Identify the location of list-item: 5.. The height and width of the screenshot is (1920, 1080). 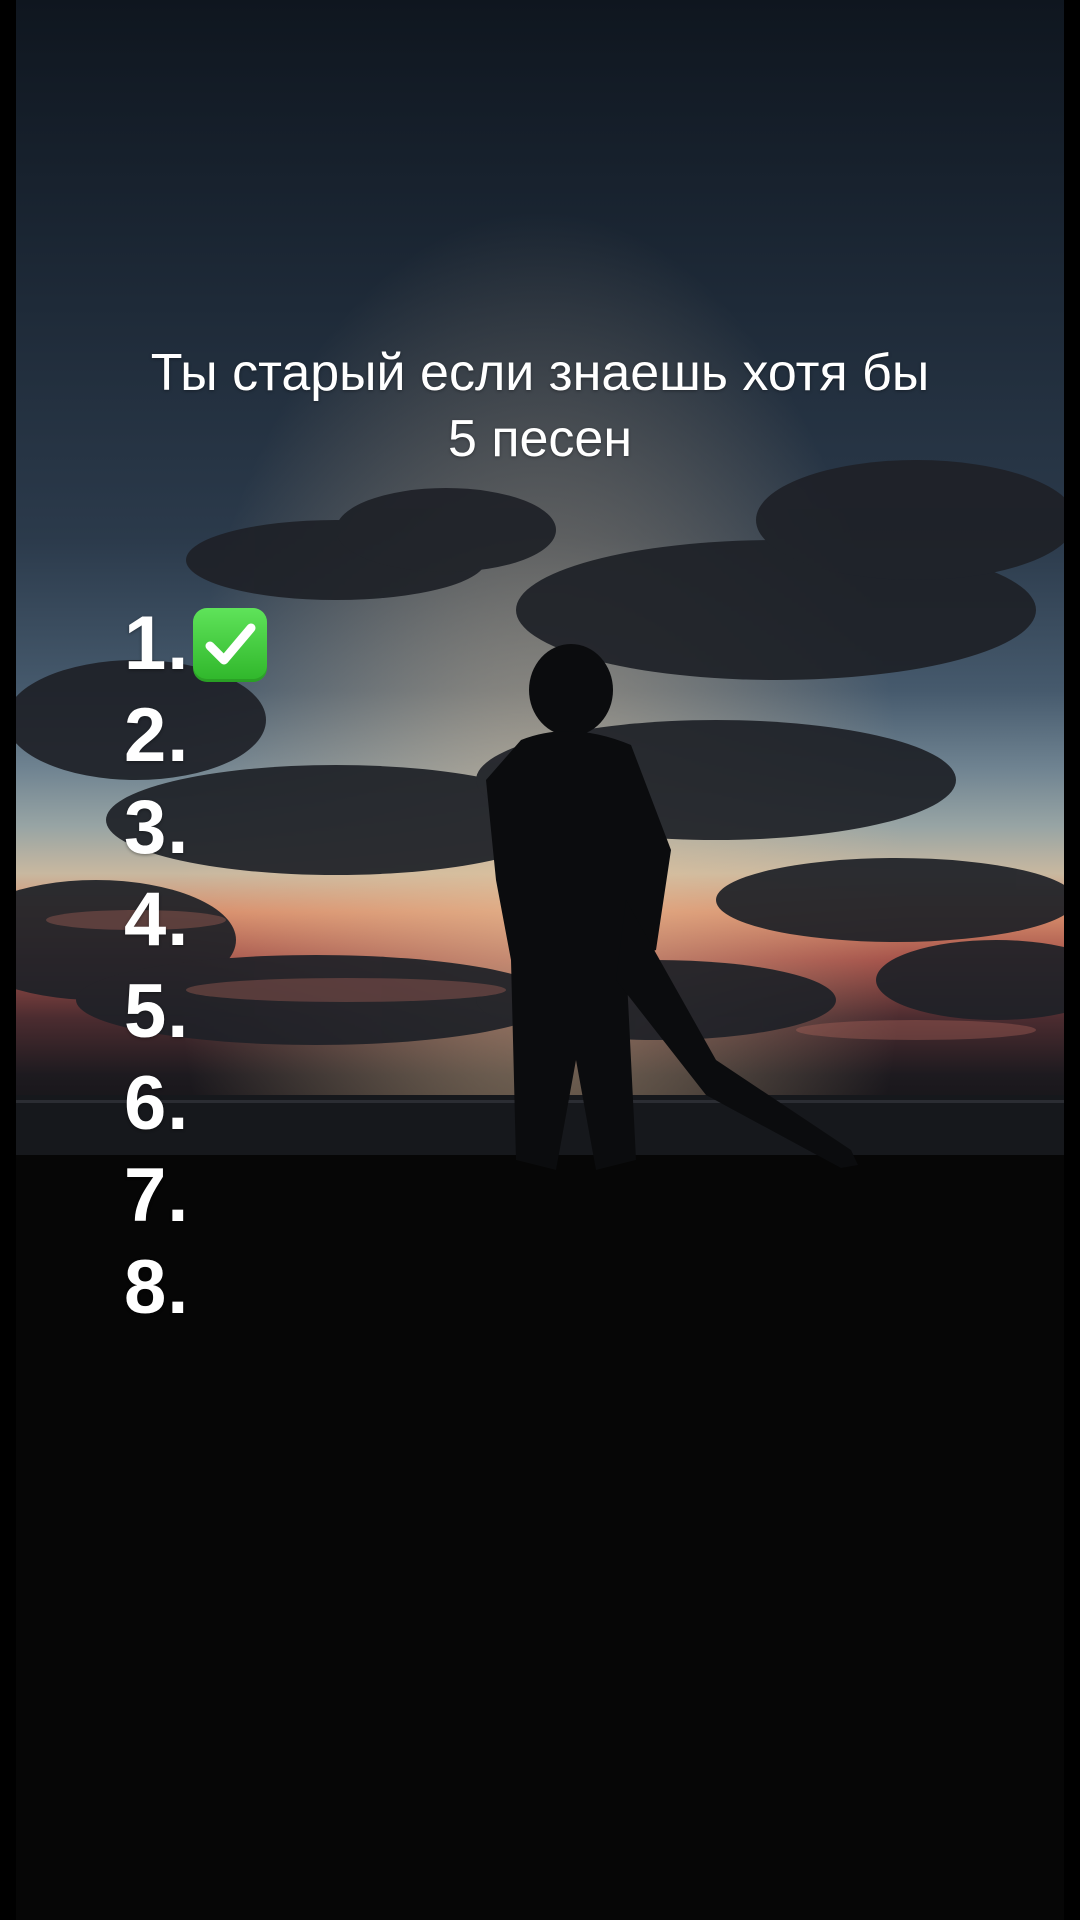
(195, 1012).